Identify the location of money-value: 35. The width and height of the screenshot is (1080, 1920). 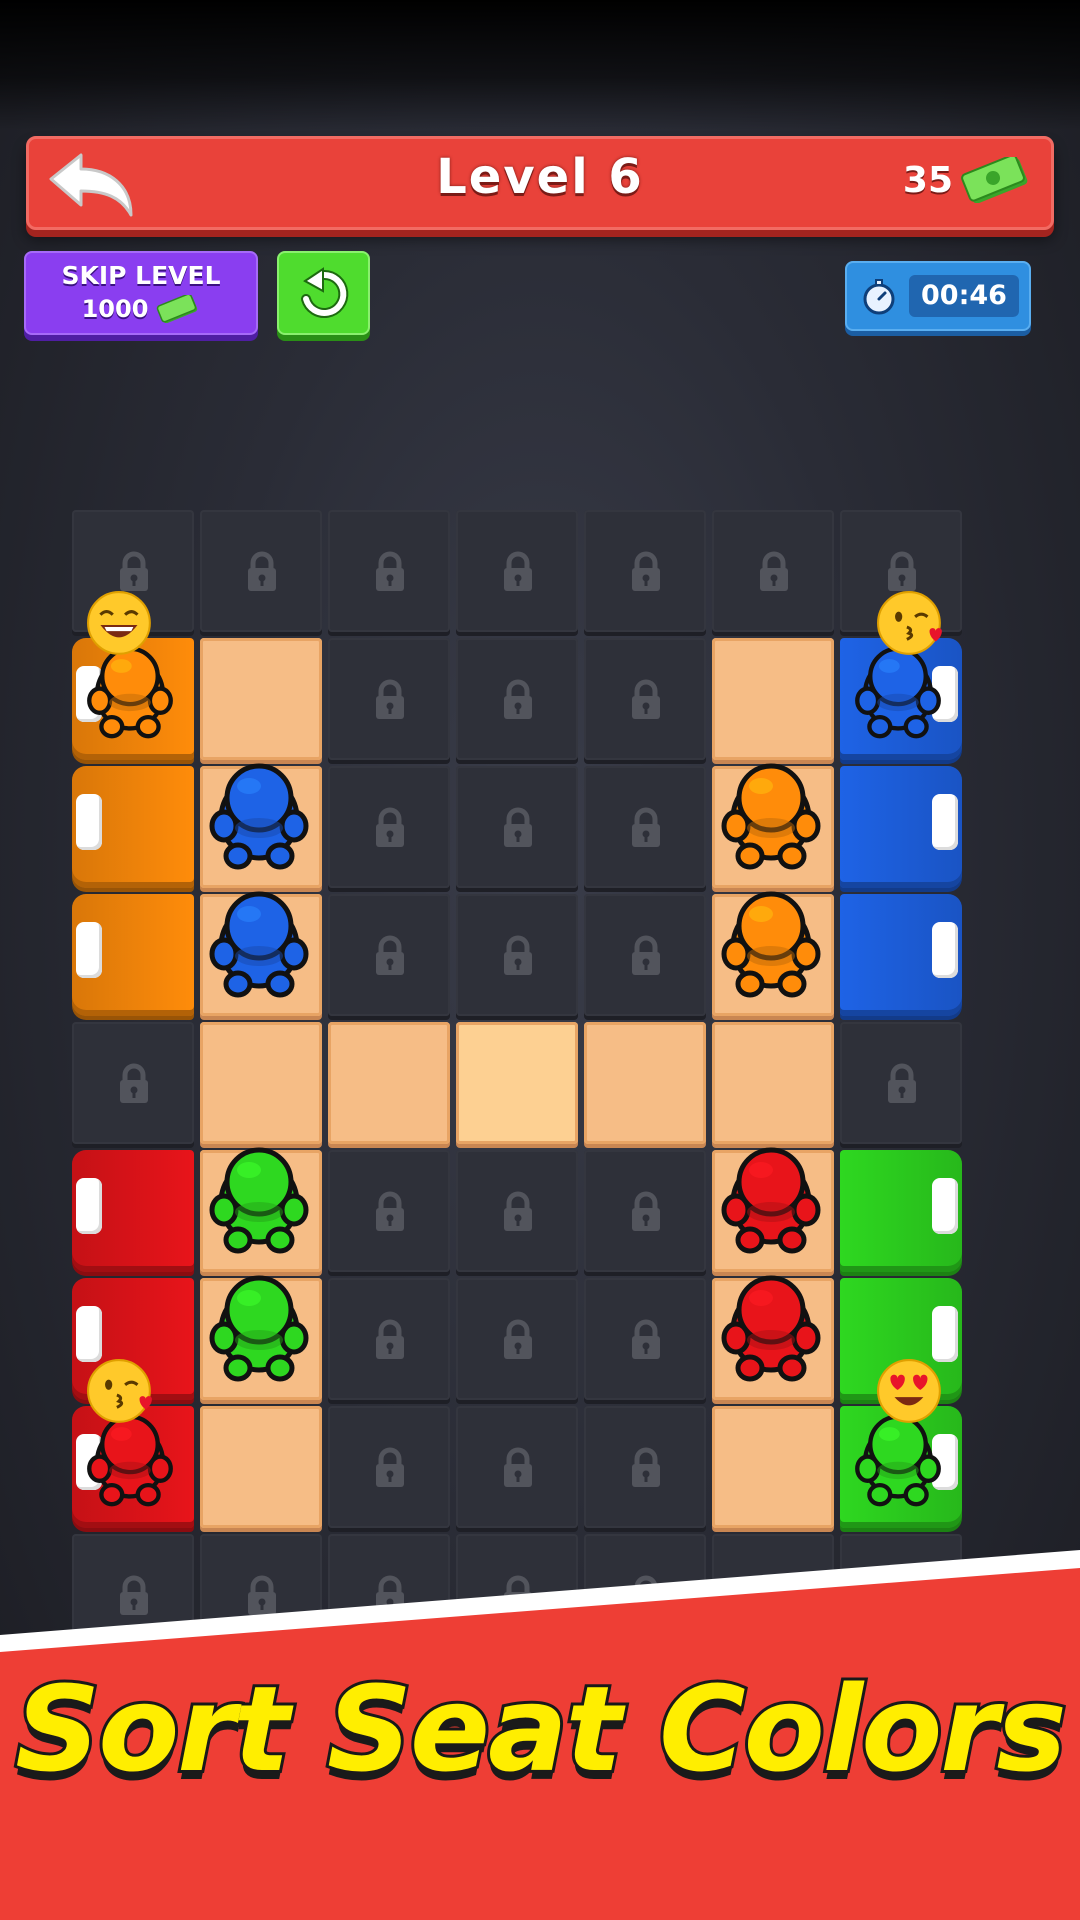
(927, 180).